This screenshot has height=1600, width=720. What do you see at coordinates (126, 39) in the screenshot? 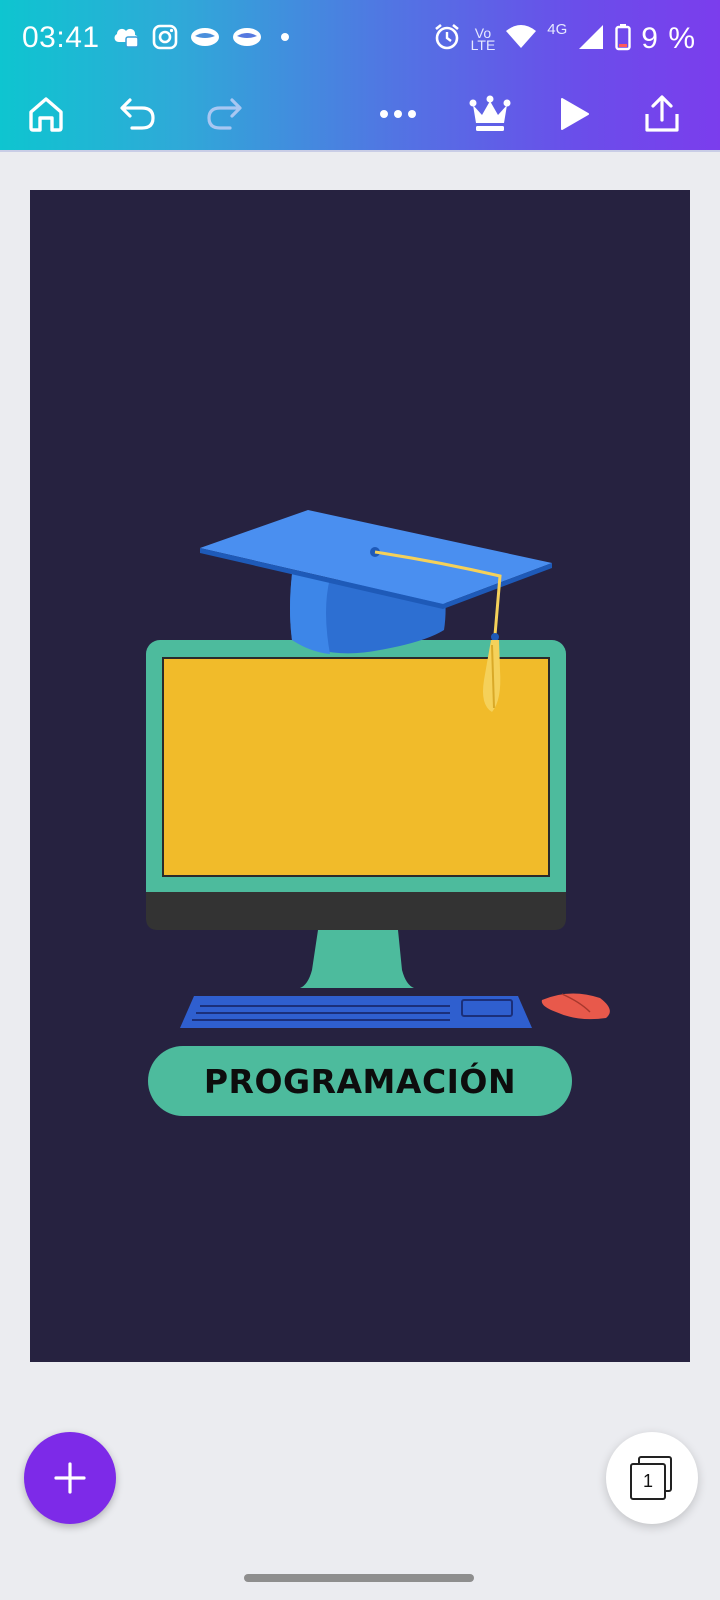
I see `cloud-chat-icon` at bounding box center [126, 39].